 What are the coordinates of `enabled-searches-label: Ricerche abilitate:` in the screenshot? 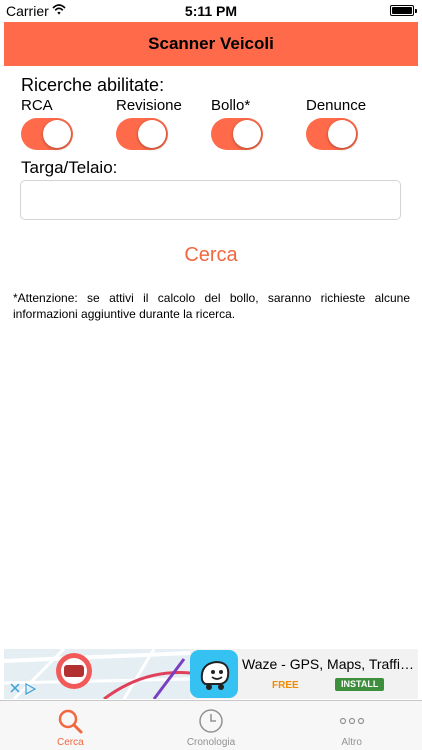 It's located at (93, 85).